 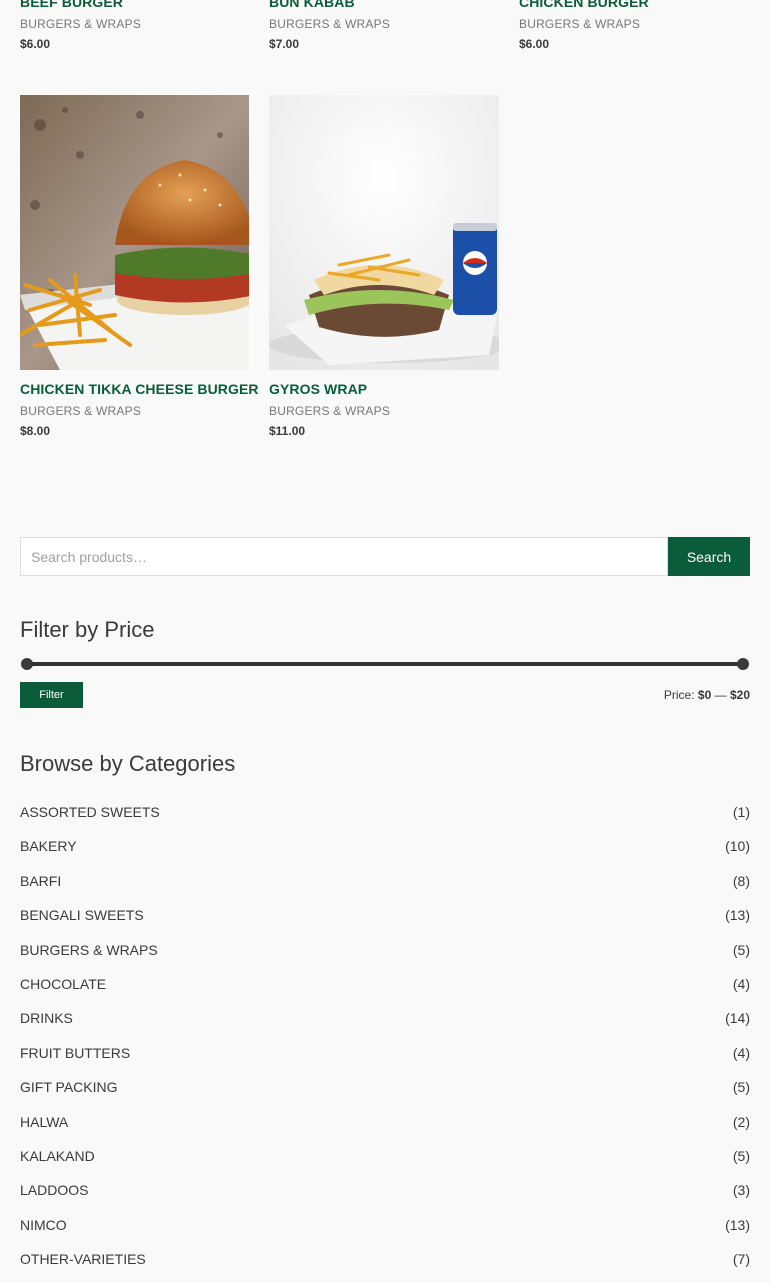 I want to click on product-image-gyros-wrap, so click(x=384, y=232).